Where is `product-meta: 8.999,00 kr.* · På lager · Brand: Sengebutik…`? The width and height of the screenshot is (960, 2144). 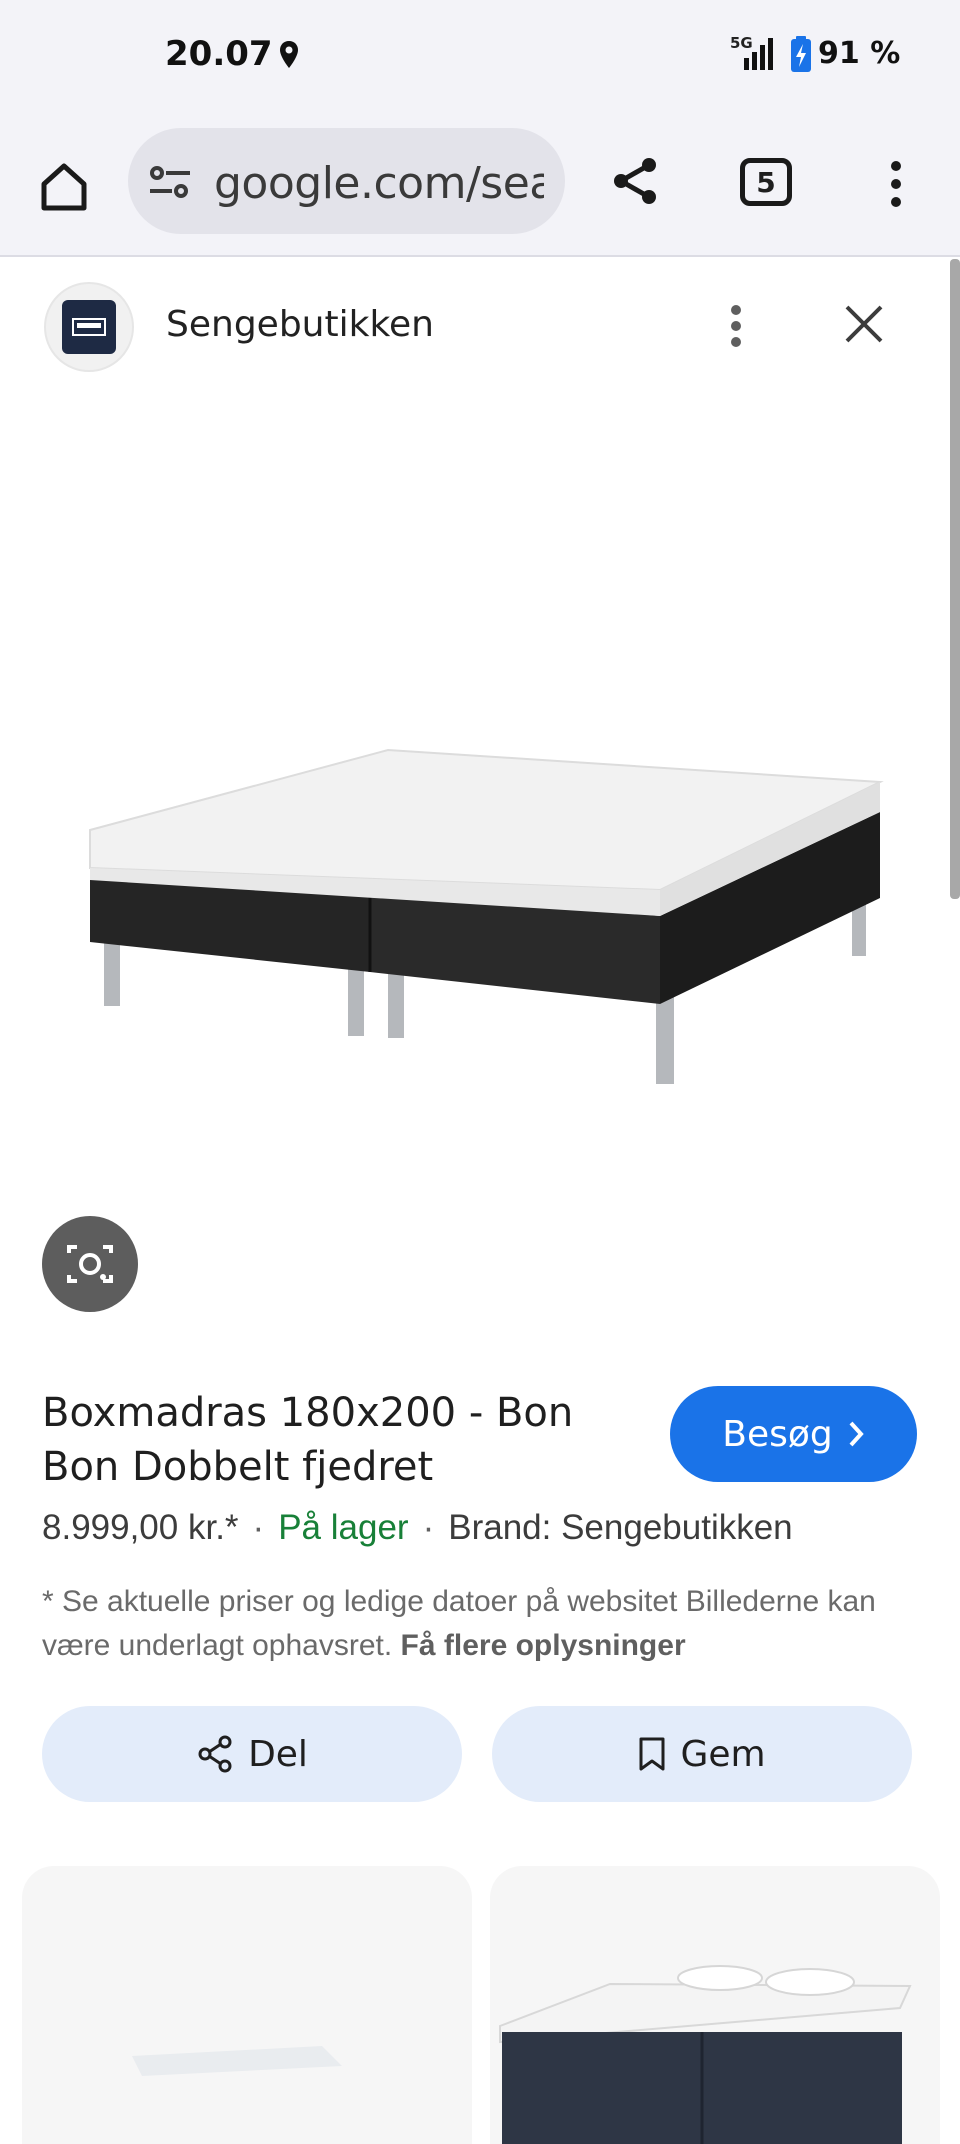 product-meta: 8.999,00 kr.* · På lager · Brand: Sengebutik… is located at coordinates (417, 1528).